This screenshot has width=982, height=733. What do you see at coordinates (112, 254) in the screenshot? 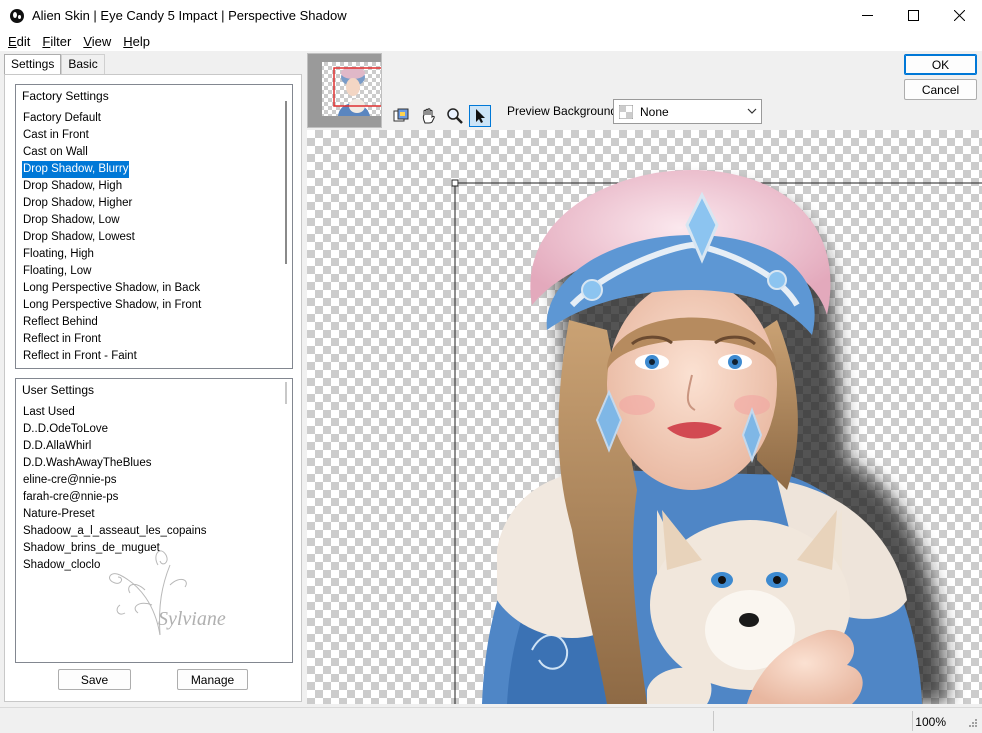
I see `factory-preset-item: Floating, High` at bounding box center [112, 254].